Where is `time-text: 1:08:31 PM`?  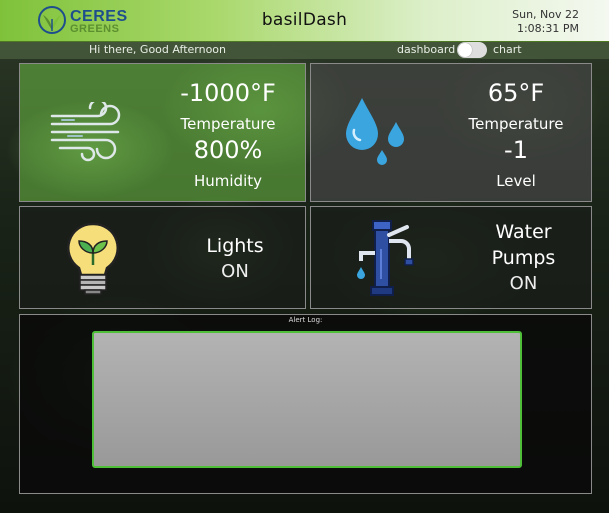
time-text: 1:08:31 PM is located at coordinates (547, 28).